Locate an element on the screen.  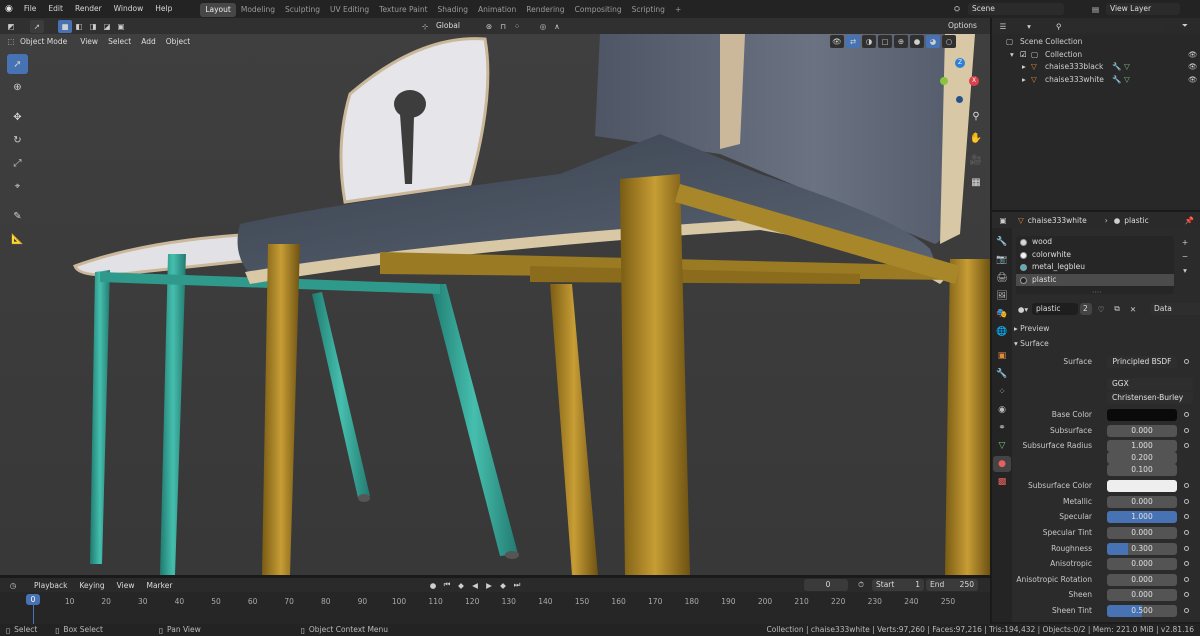
base-color-swatch is located at coordinates (1142, 415).